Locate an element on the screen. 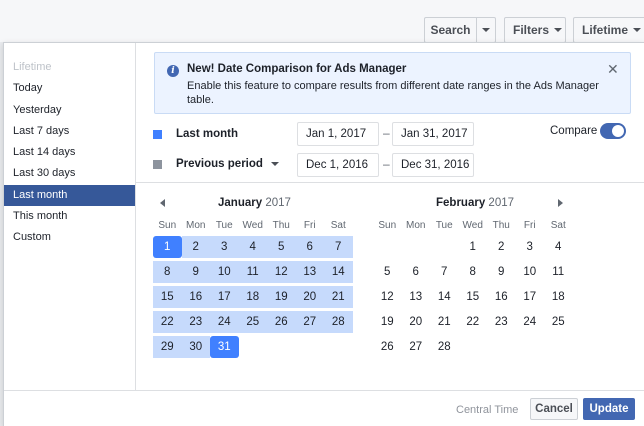 This screenshot has width=644, height=426. calendar-1-month: January is located at coordinates (240, 203).